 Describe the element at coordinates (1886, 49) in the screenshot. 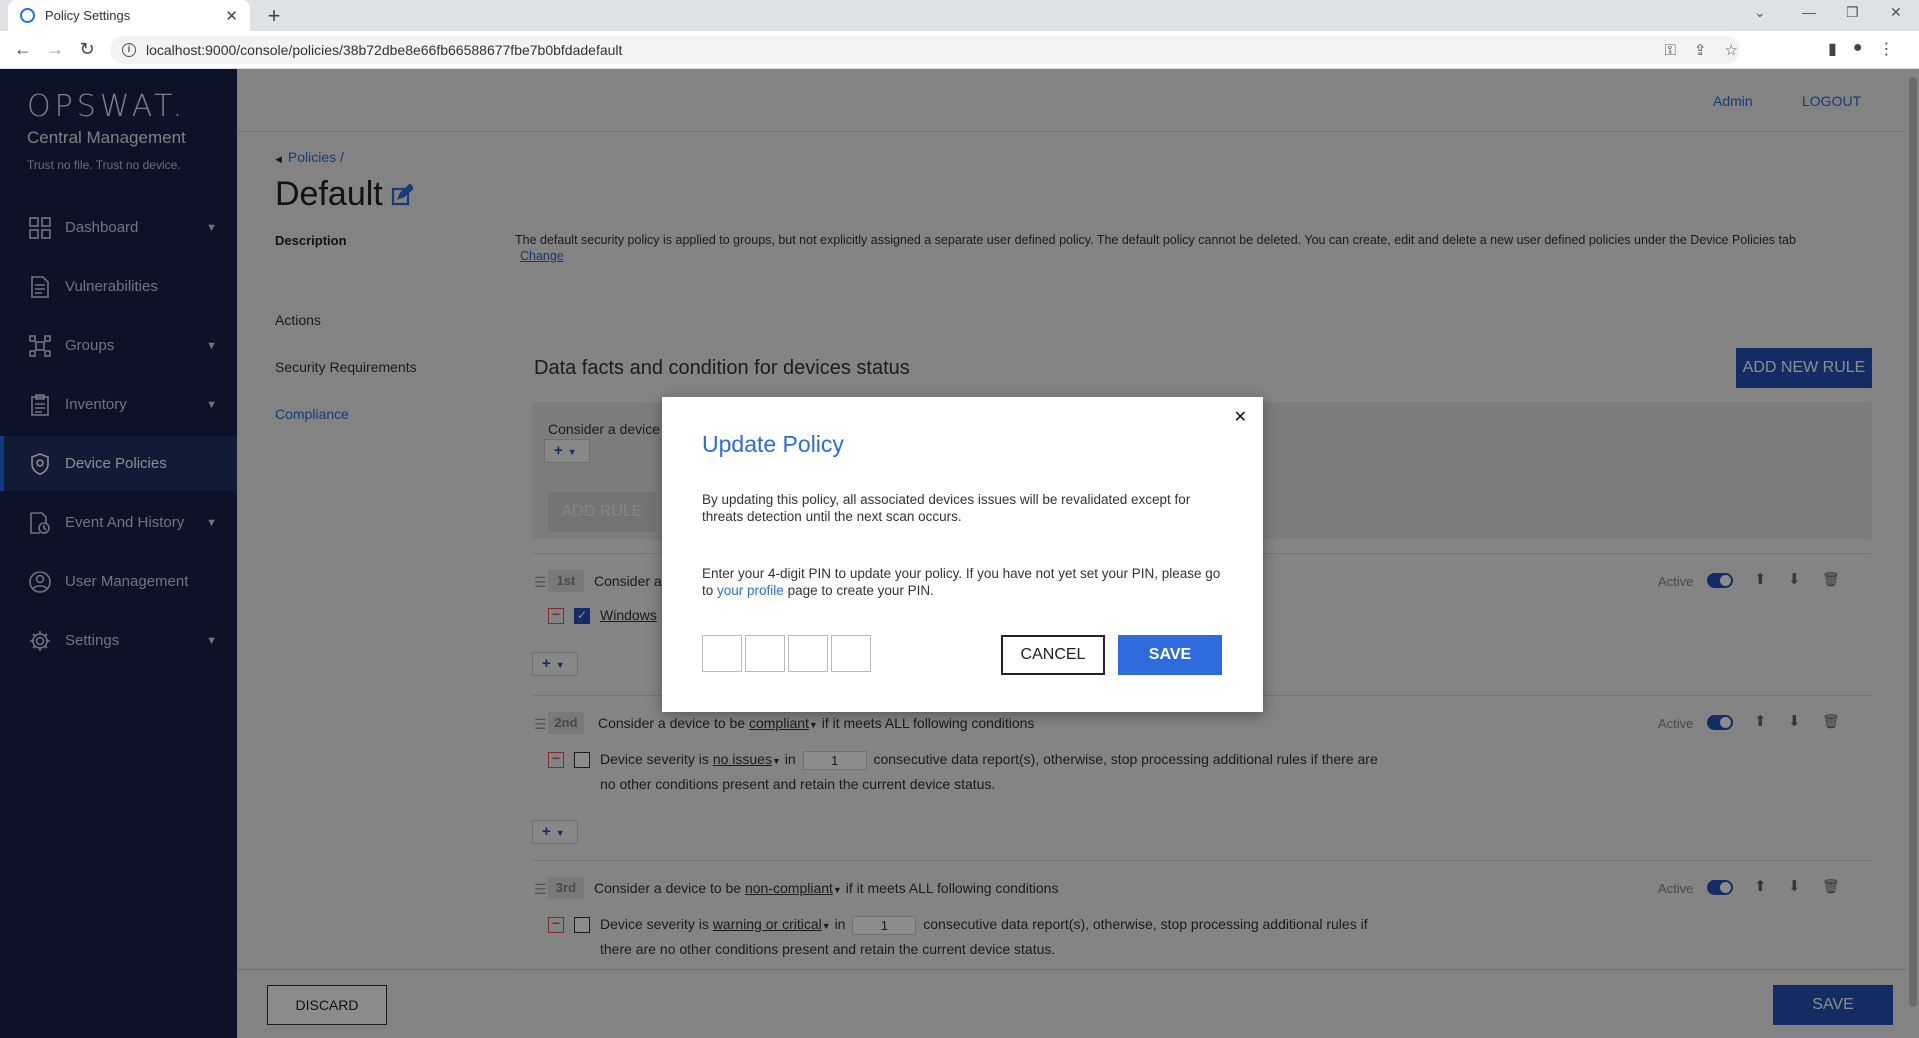

I see `browser-menu-icon: ⋮` at that location.